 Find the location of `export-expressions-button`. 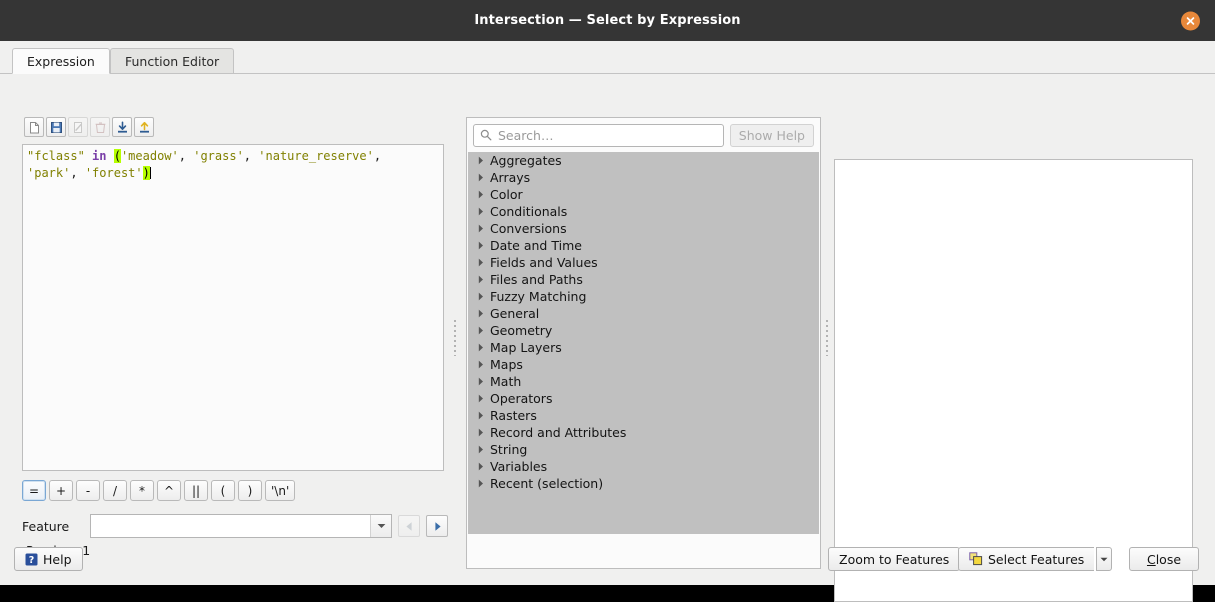

export-expressions-button is located at coordinates (144, 127).